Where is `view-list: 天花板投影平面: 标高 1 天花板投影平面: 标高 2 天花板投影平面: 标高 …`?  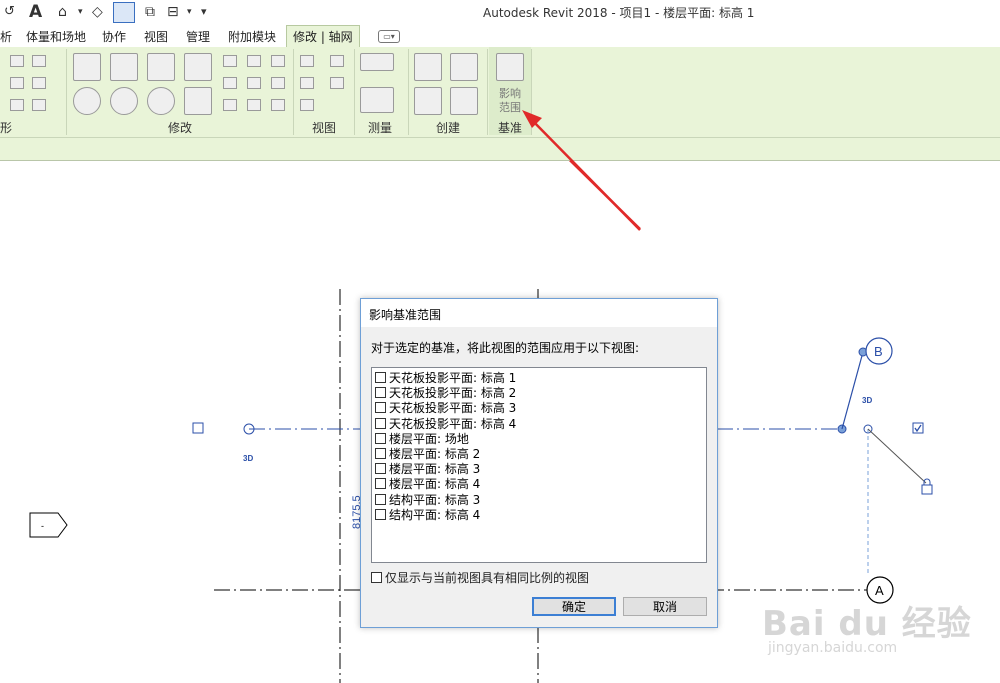 view-list: 天花板投影平面: 标高 1 天花板投影平面: 标高 2 天花板投影平面: 标高 … is located at coordinates (539, 465).